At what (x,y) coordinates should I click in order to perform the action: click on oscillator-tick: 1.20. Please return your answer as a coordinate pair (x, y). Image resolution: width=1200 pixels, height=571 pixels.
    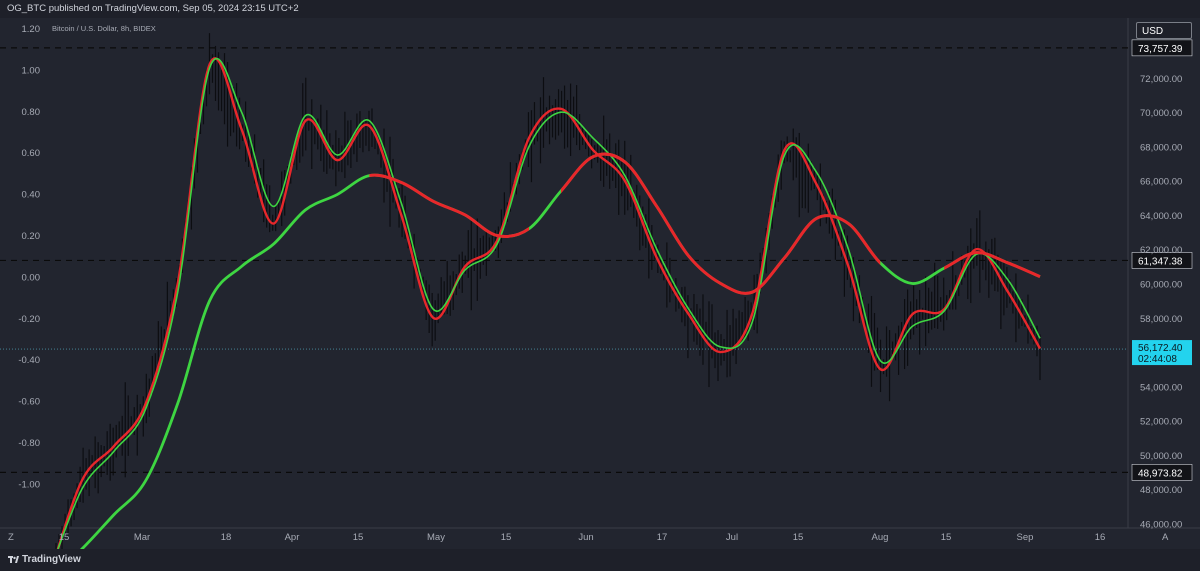
    Looking at the image, I should click on (31, 29).